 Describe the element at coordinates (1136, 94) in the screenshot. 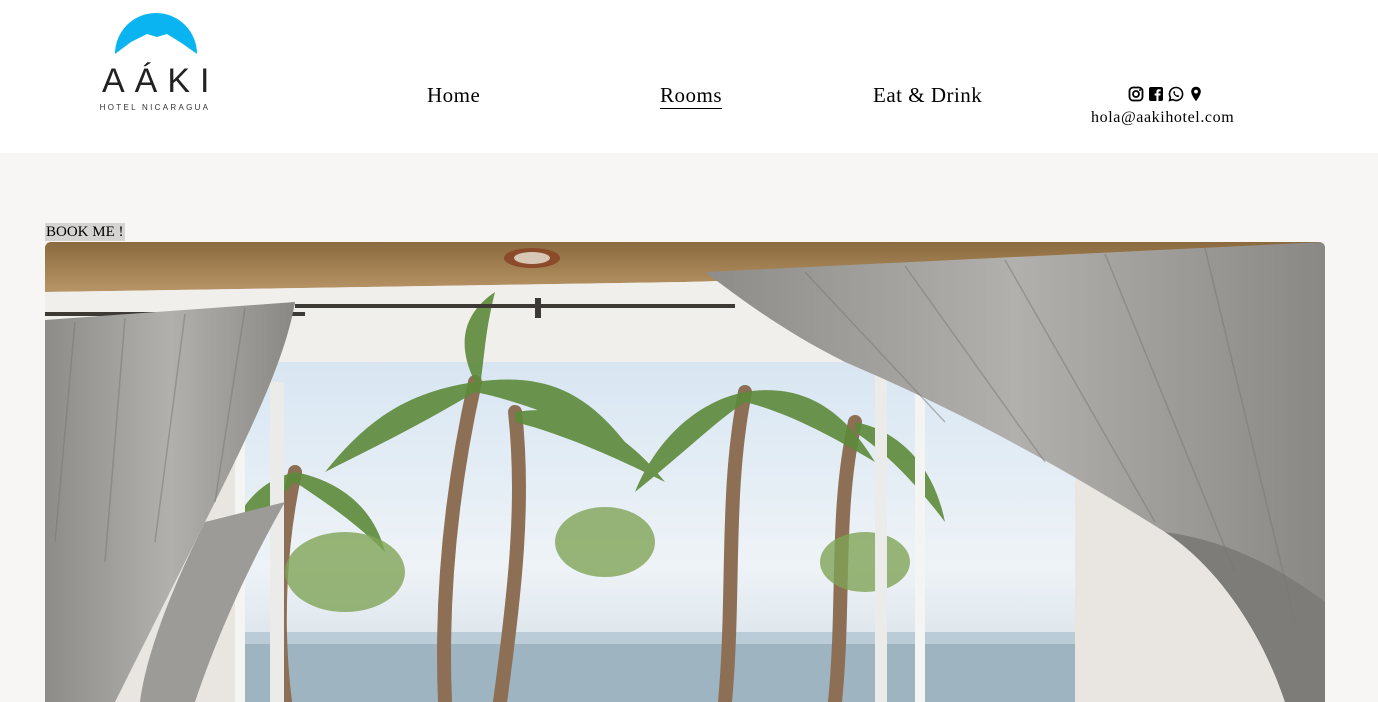

I see `instagram-icon` at that location.